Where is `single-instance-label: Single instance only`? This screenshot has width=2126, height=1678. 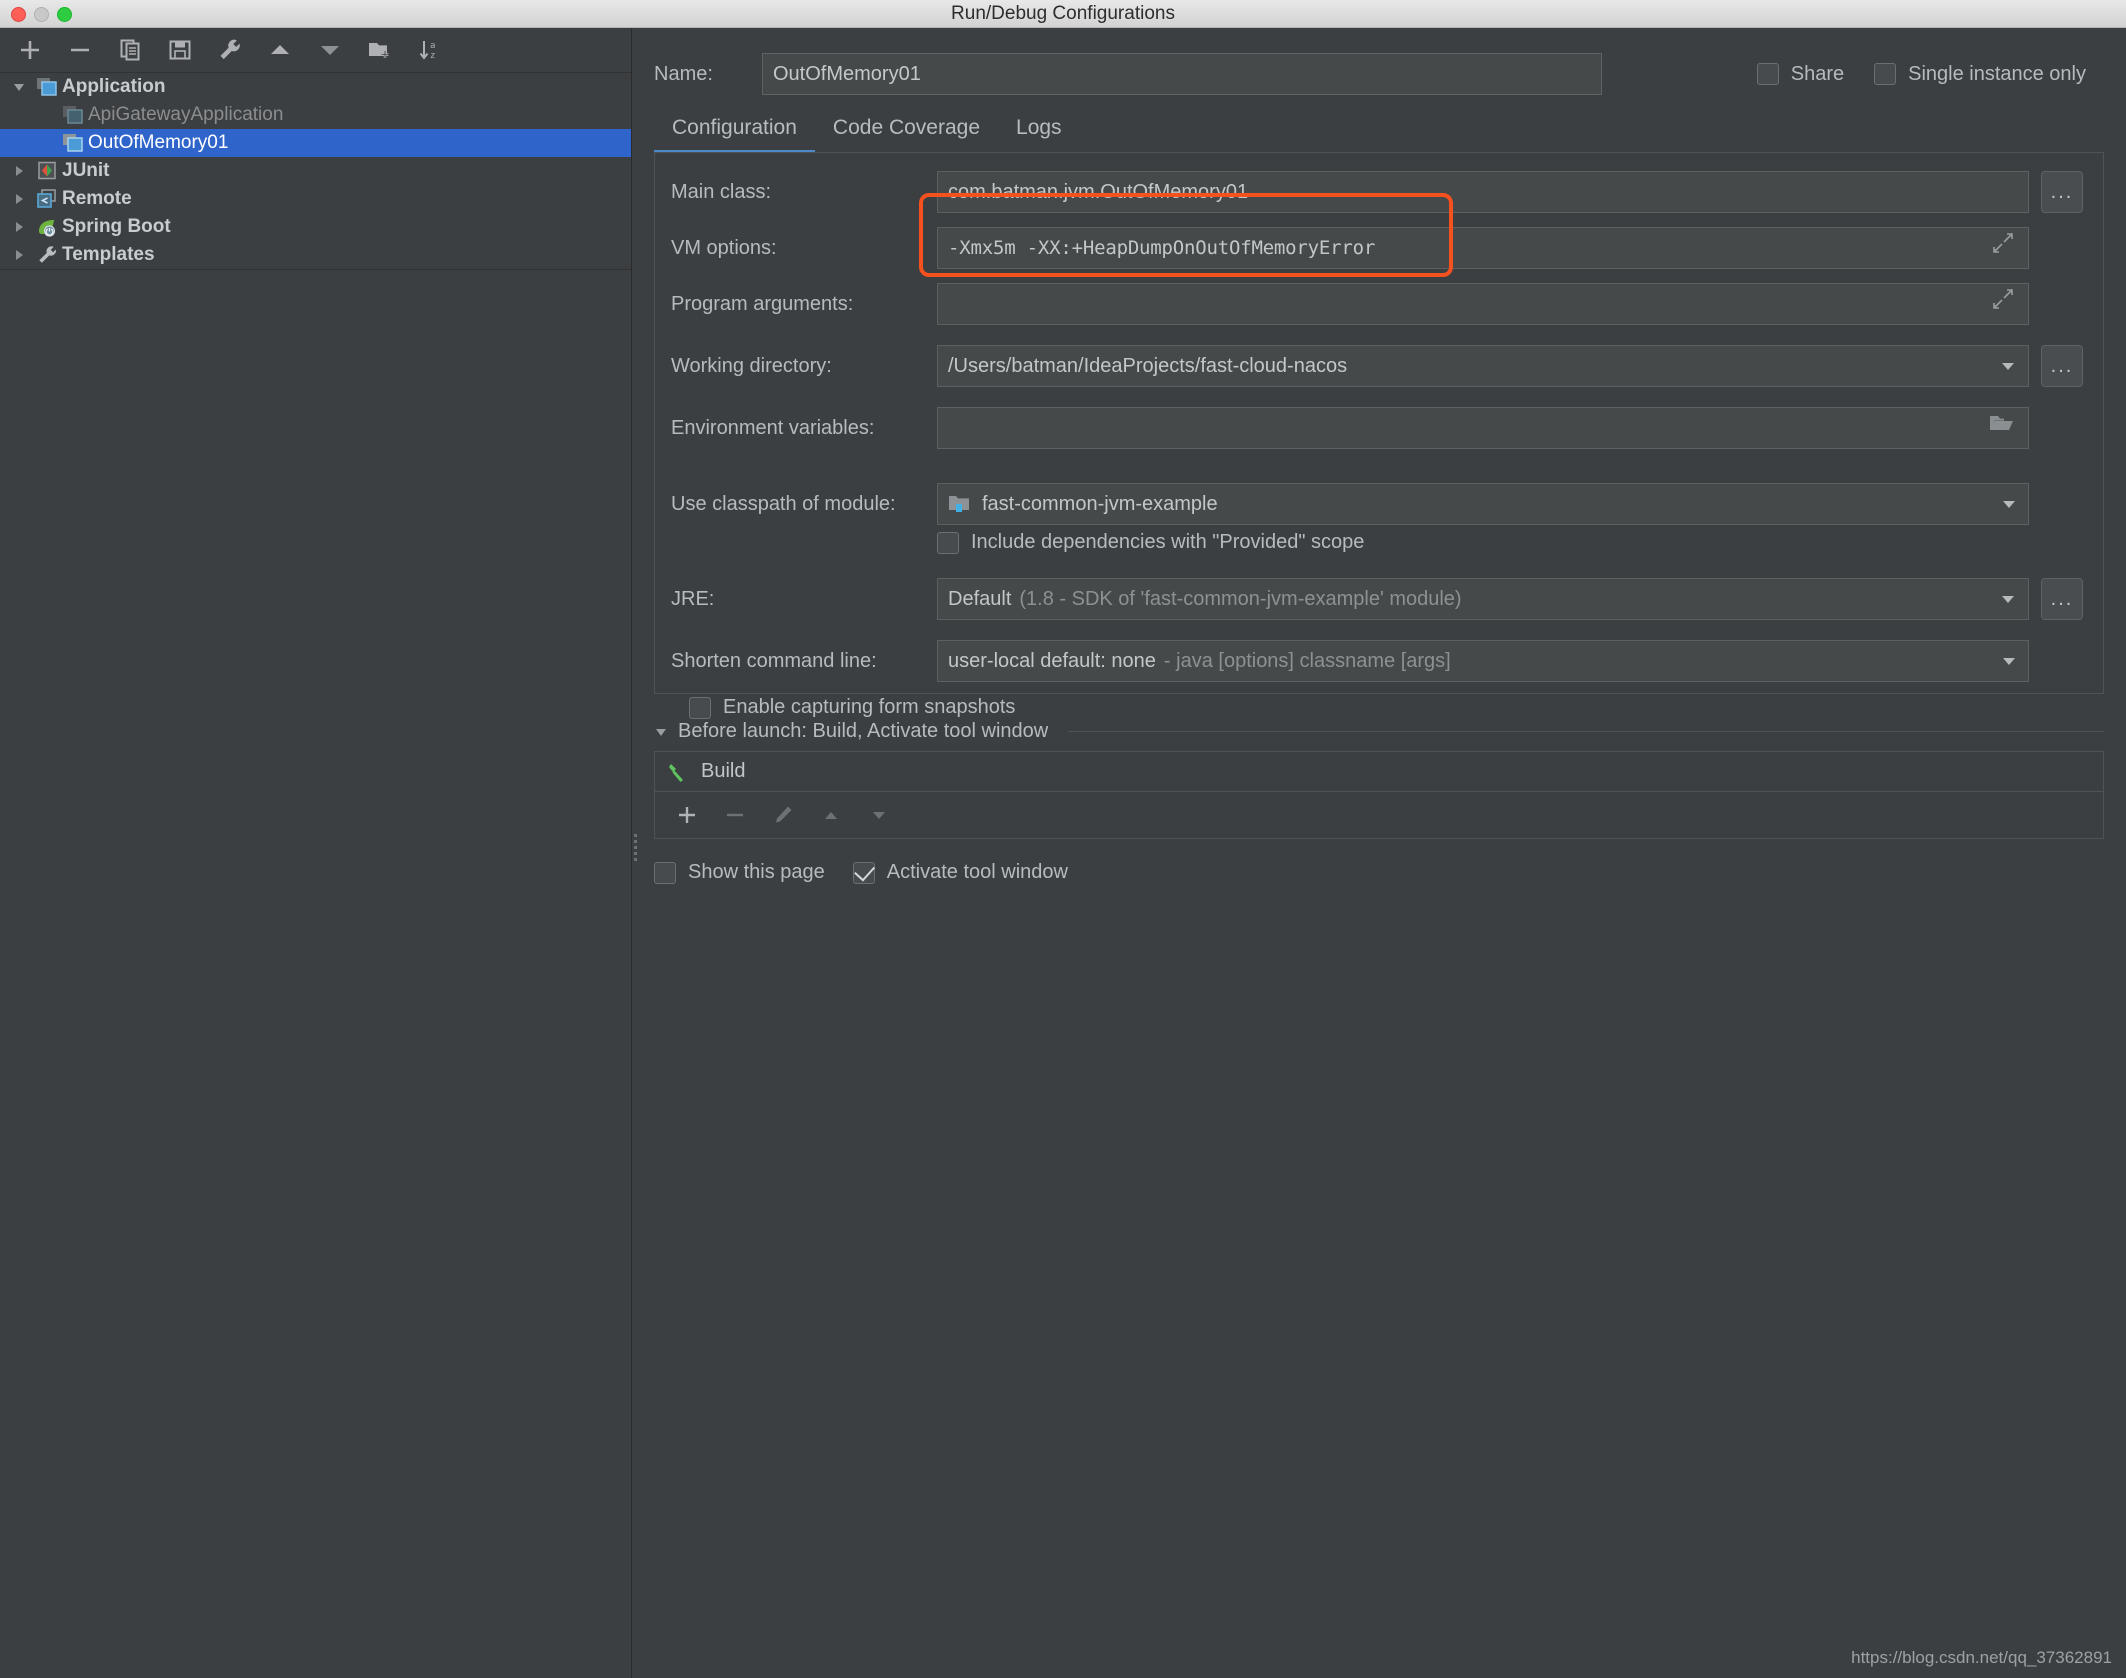
single-instance-label: Single instance only is located at coordinates (1997, 73).